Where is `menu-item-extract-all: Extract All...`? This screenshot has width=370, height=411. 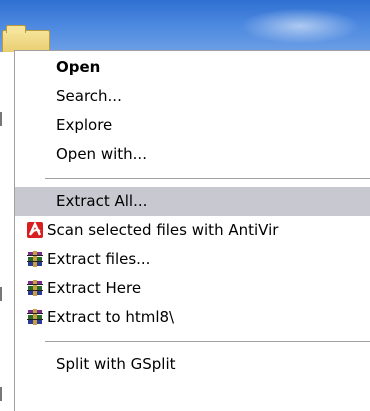
menu-item-extract-all: Extract All... is located at coordinates (192, 201).